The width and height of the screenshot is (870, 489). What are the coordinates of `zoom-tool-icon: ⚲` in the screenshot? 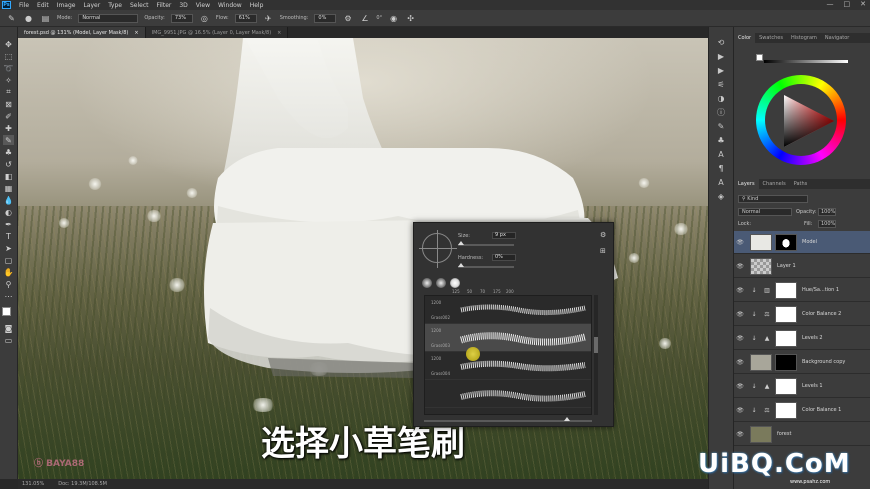 It's located at (8, 284).